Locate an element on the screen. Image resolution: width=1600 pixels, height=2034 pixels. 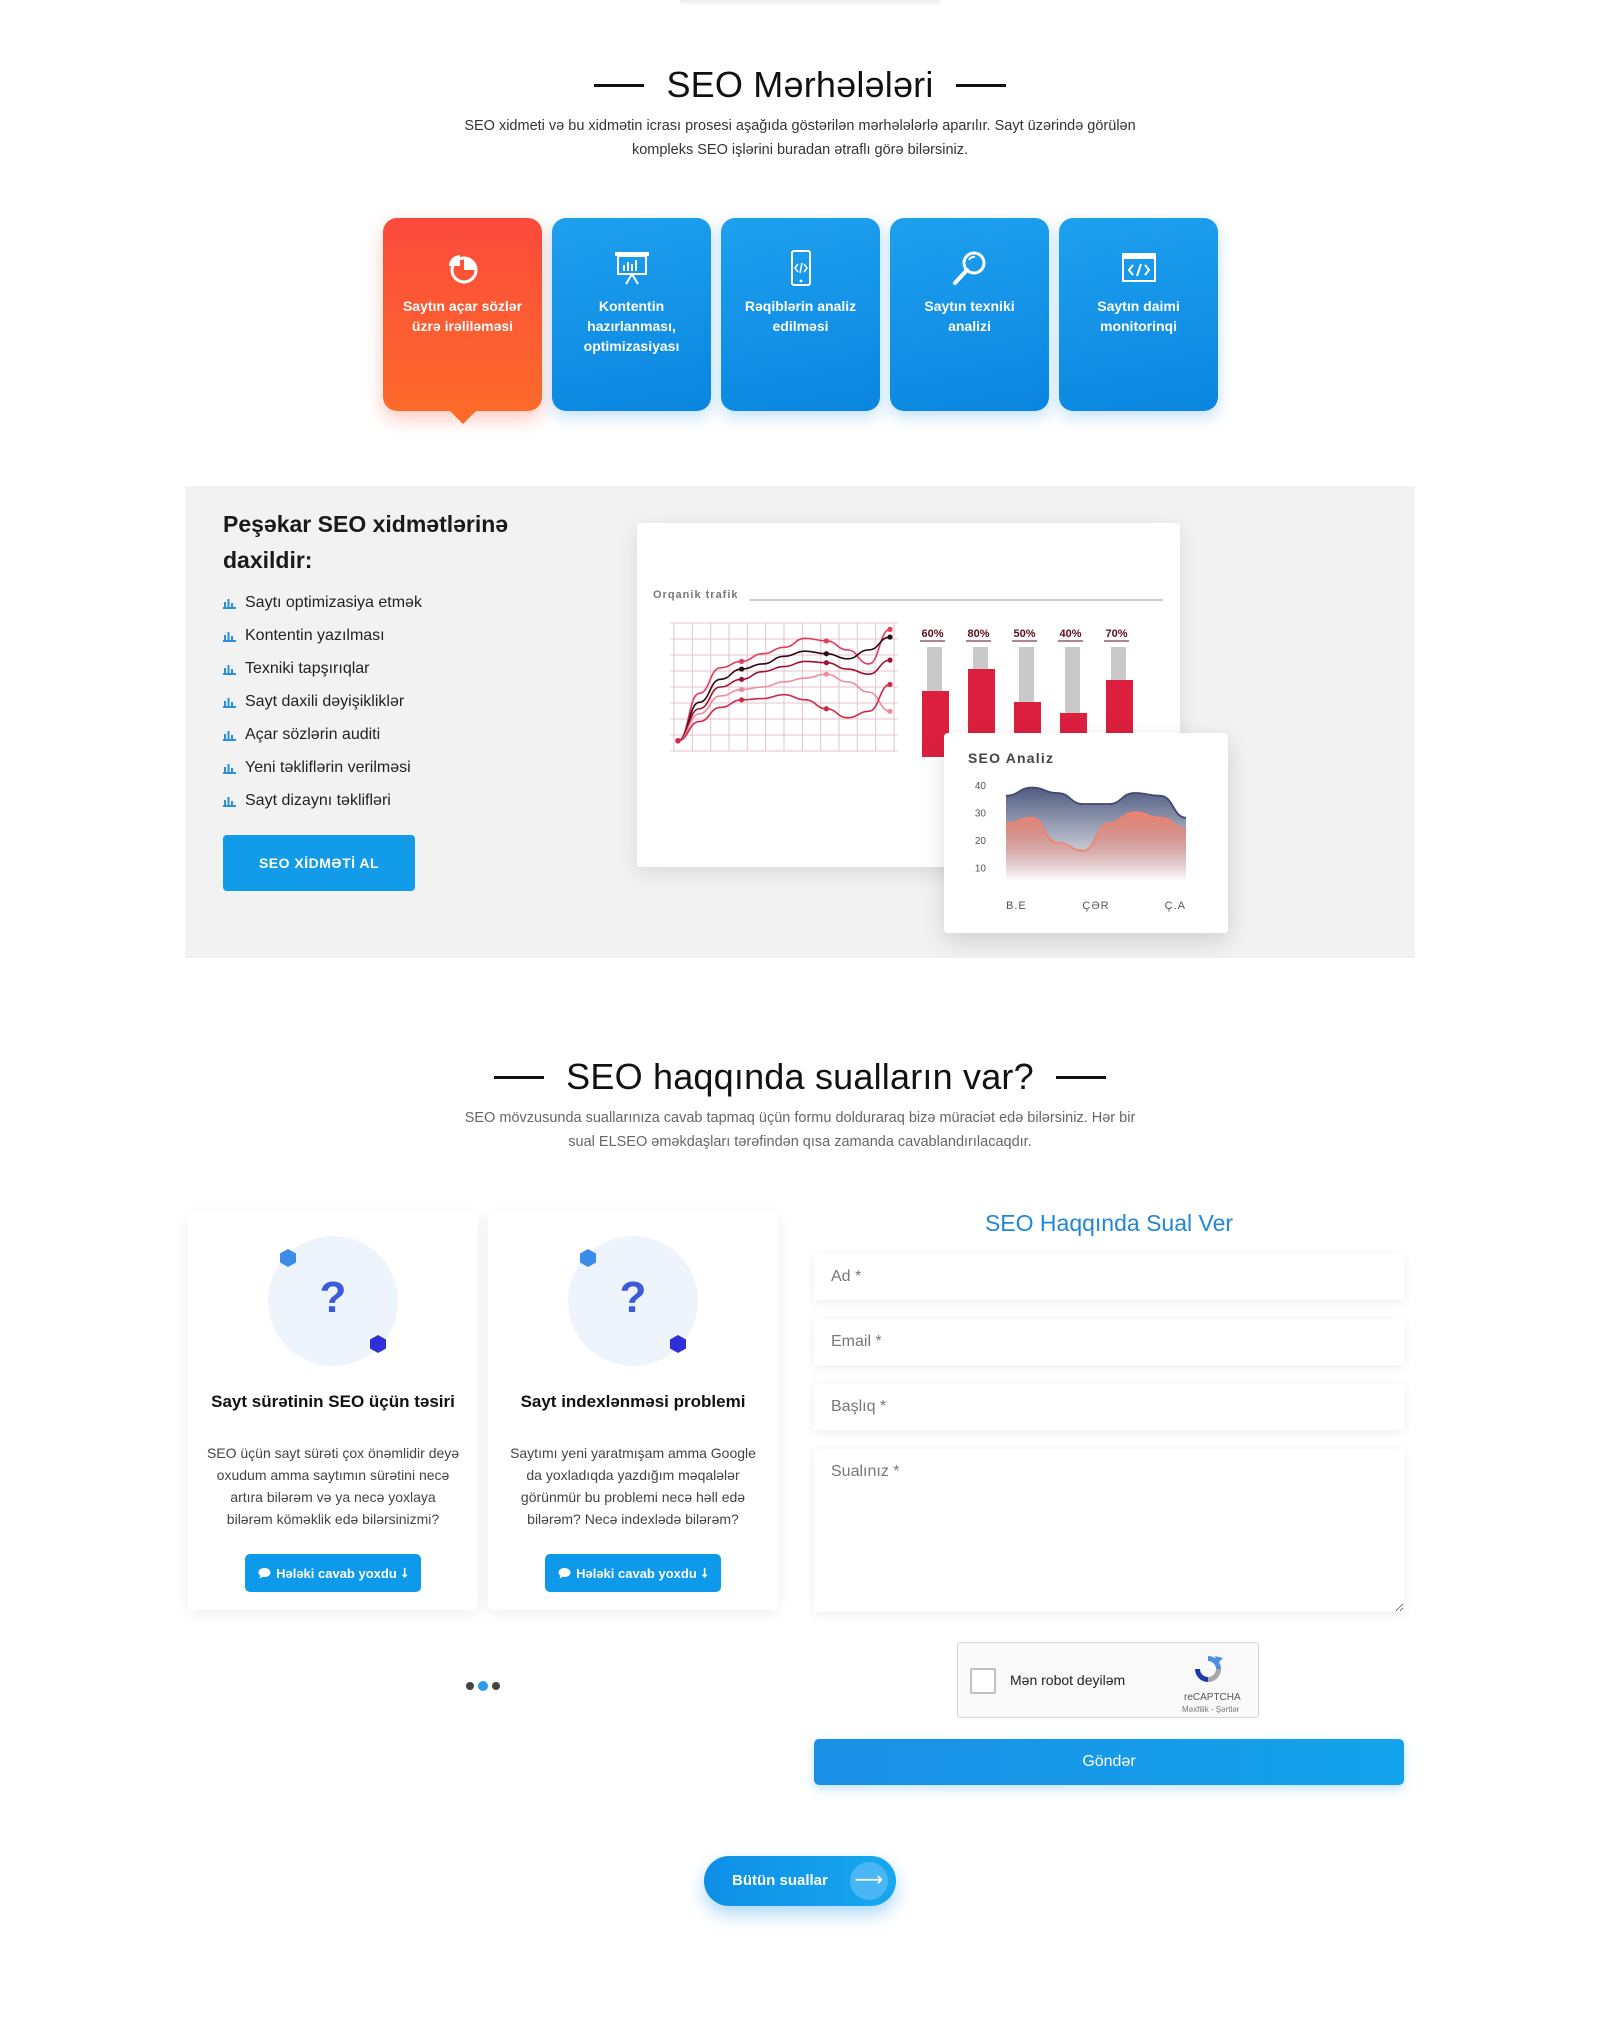
y-tick-label: 30 is located at coordinates (981, 813).